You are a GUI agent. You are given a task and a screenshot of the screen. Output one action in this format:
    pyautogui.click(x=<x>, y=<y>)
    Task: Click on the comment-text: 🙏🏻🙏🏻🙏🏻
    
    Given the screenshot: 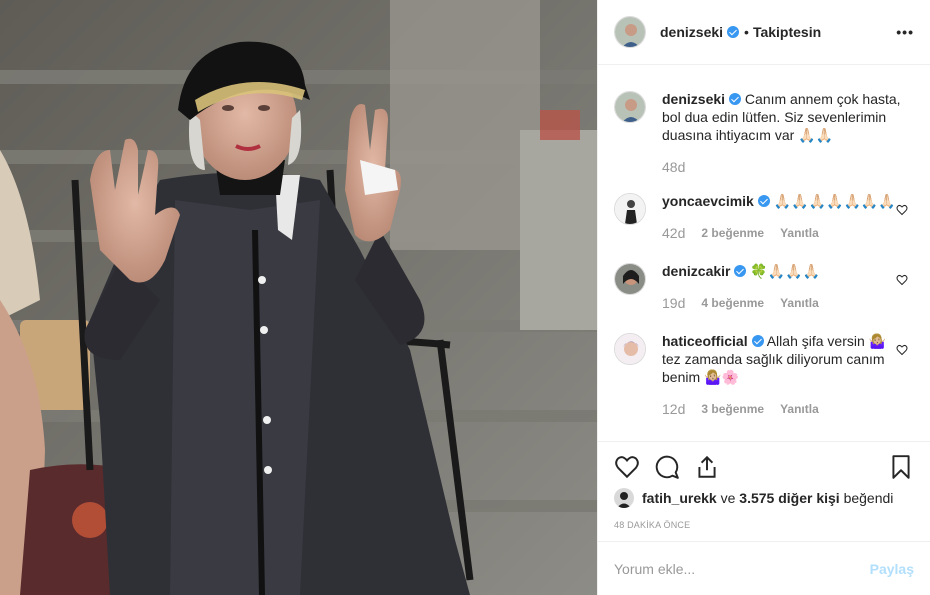 What is the action you would take?
    pyautogui.click(x=794, y=271)
    